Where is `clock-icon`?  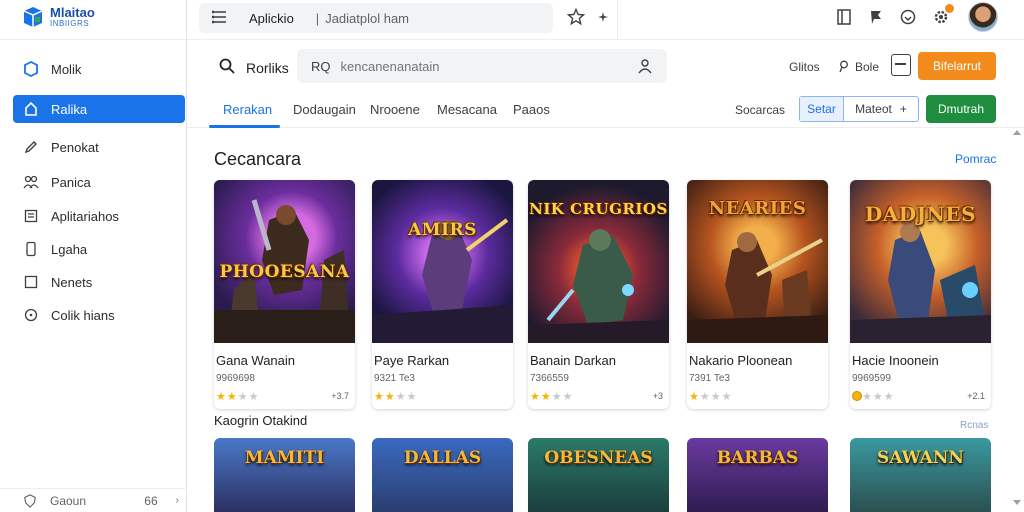 clock-icon is located at coordinates (31, 315).